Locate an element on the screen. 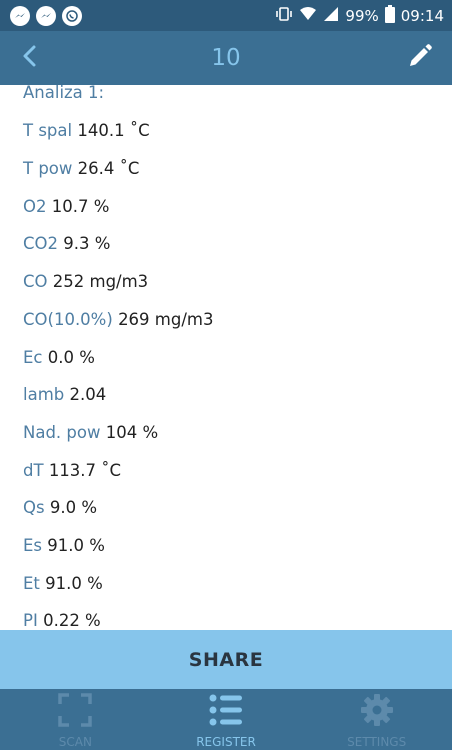 Image resolution: width=452 pixels, height=750 pixels. parameter-value: 252 mg/m3 is located at coordinates (100, 281).